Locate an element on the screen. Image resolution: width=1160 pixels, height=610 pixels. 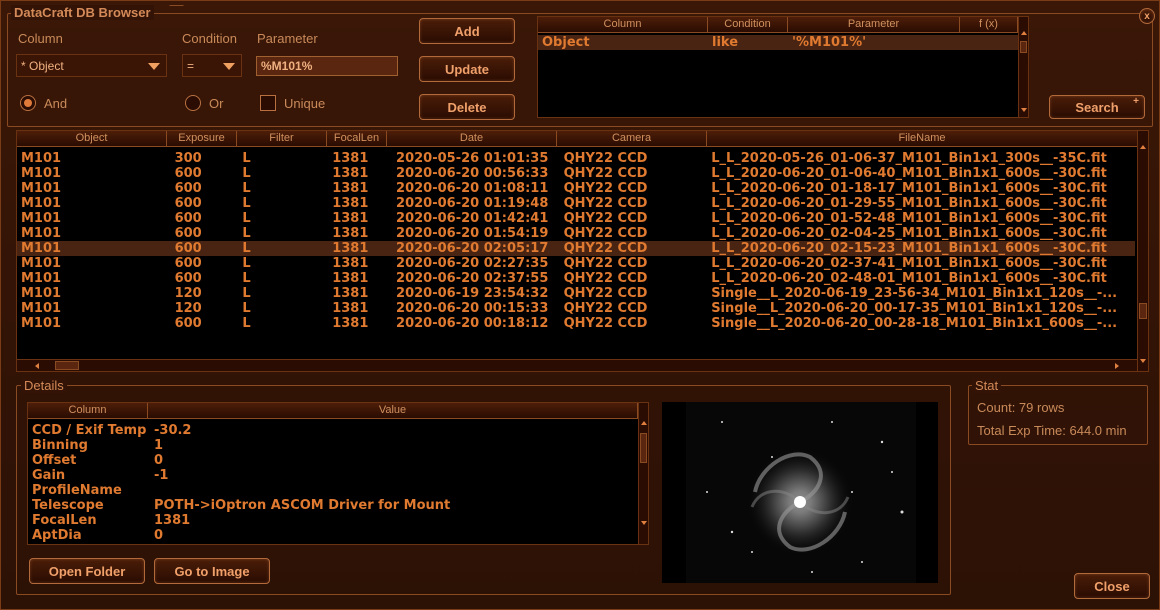
condition-label: Condition is located at coordinates (209, 38).